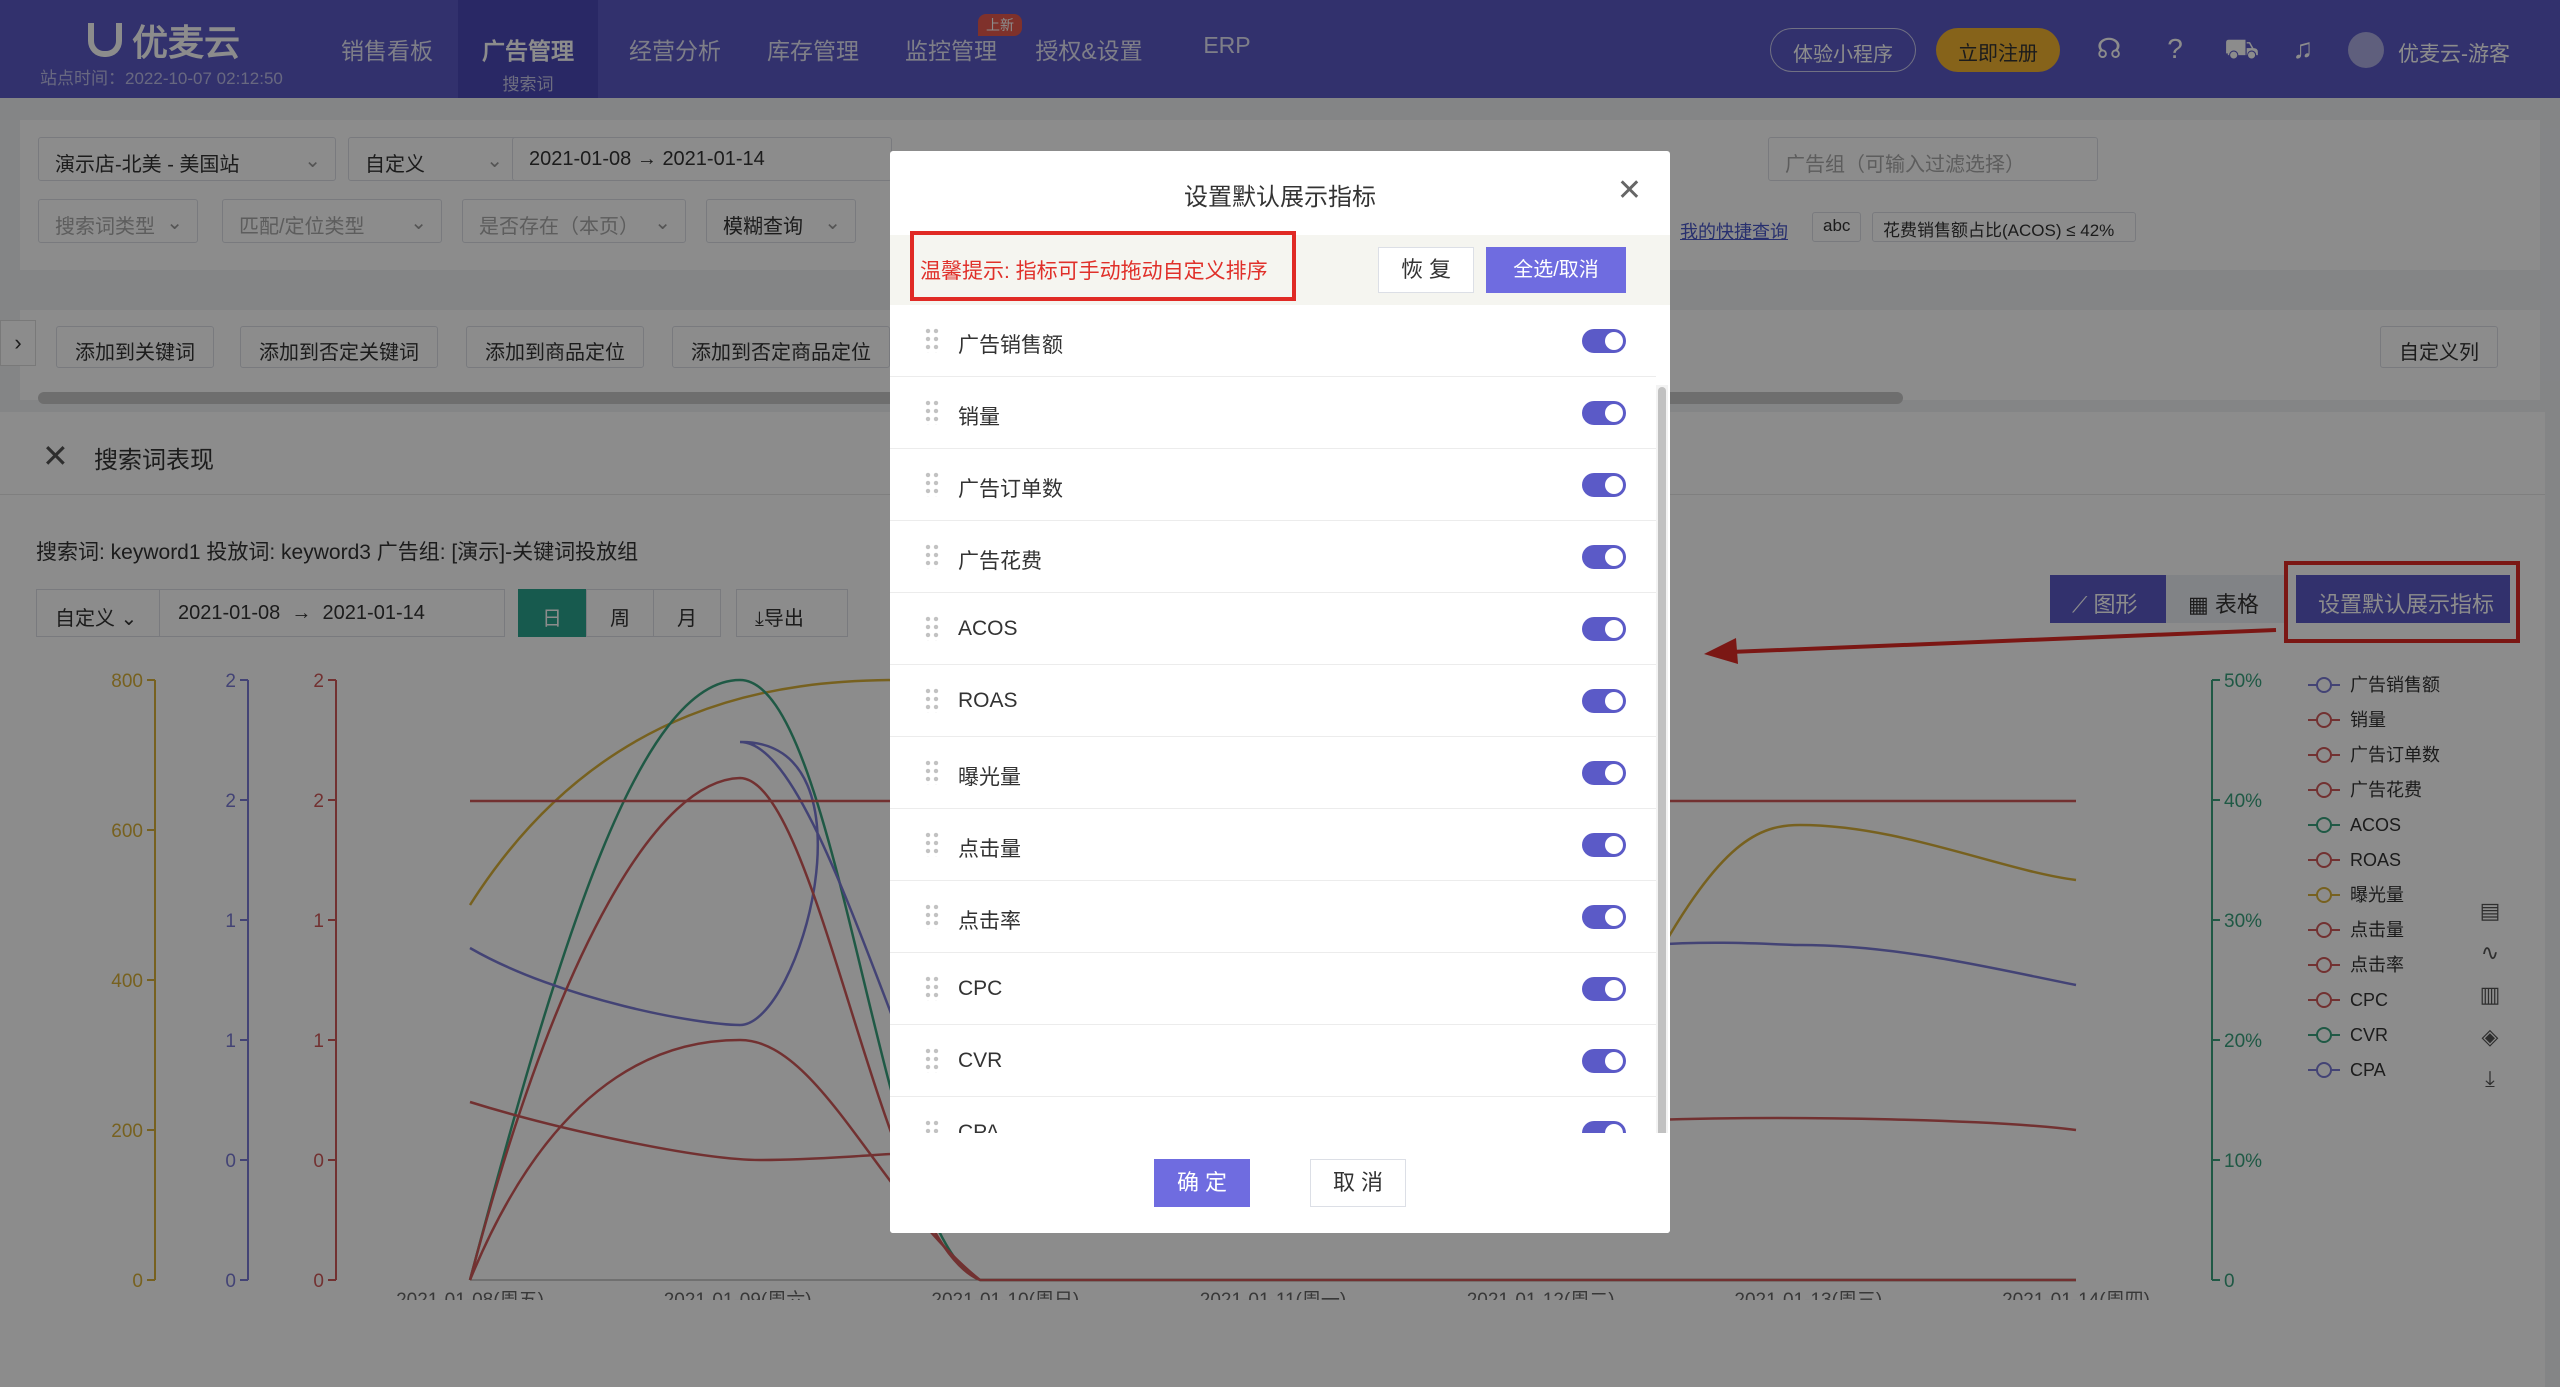  I want to click on highlight-box-tip, so click(1103, 266).